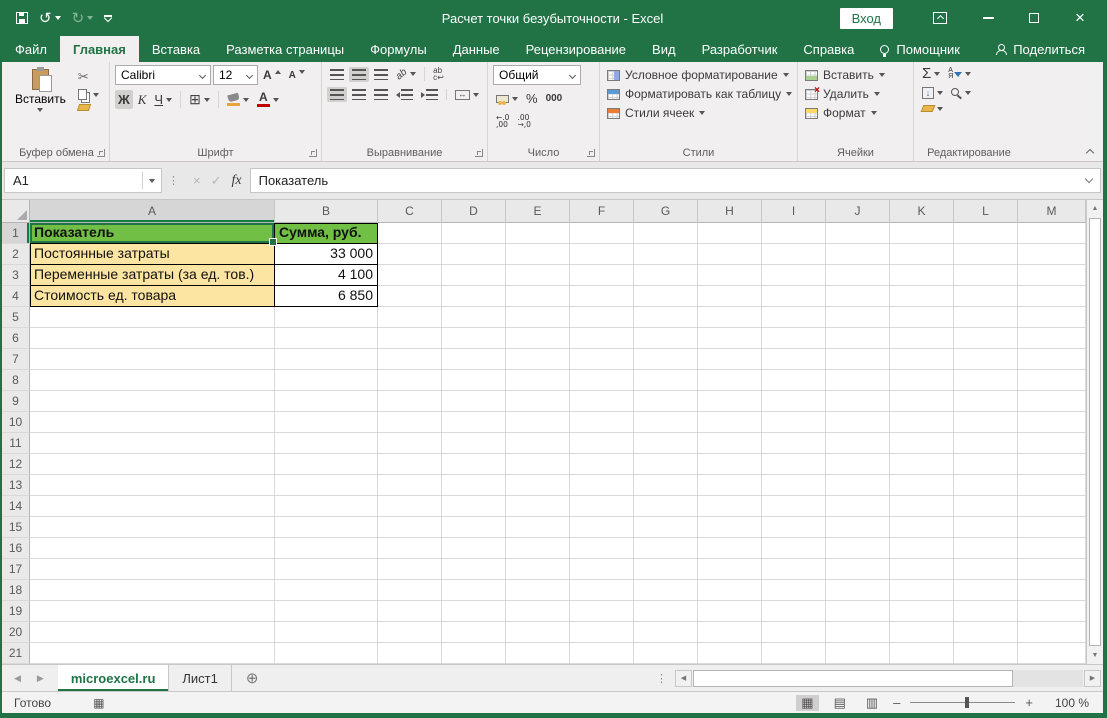 The width and height of the screenshot is (1107, 718). What do you see at coordinates (326, 338) in the screenshot?
I see `cell-B6` at bounding box center [326, 338].